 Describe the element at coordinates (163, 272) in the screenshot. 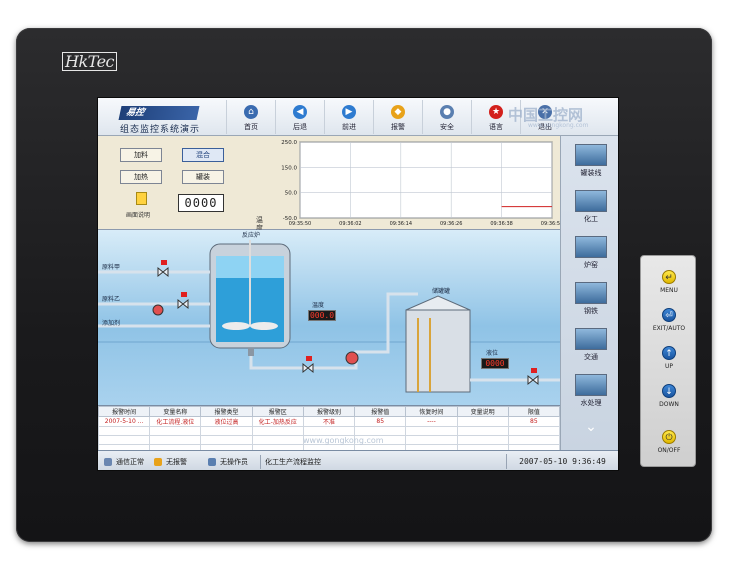

I see `feed-valve-a` at that location.